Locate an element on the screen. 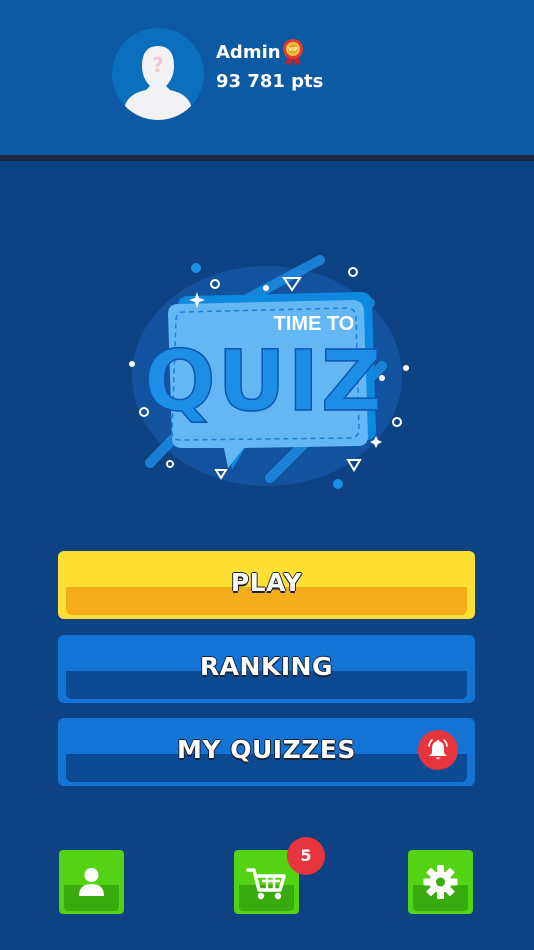 This screenshot has width=534, height=950. gear-icon is located at coordinates (440, 882).